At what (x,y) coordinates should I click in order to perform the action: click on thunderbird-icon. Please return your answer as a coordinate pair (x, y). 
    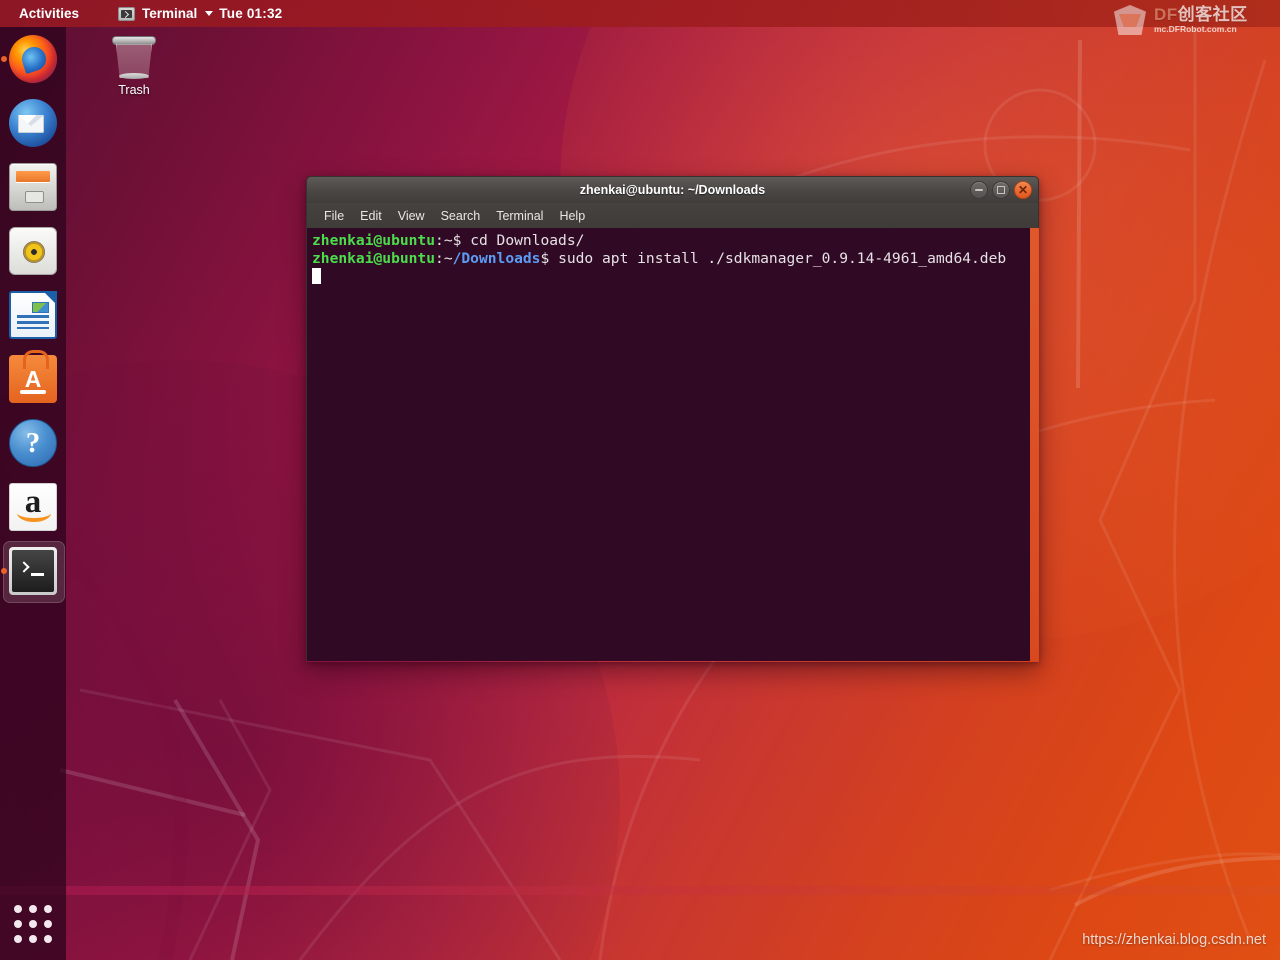
    Looking at the image, I should click on (33, 123).